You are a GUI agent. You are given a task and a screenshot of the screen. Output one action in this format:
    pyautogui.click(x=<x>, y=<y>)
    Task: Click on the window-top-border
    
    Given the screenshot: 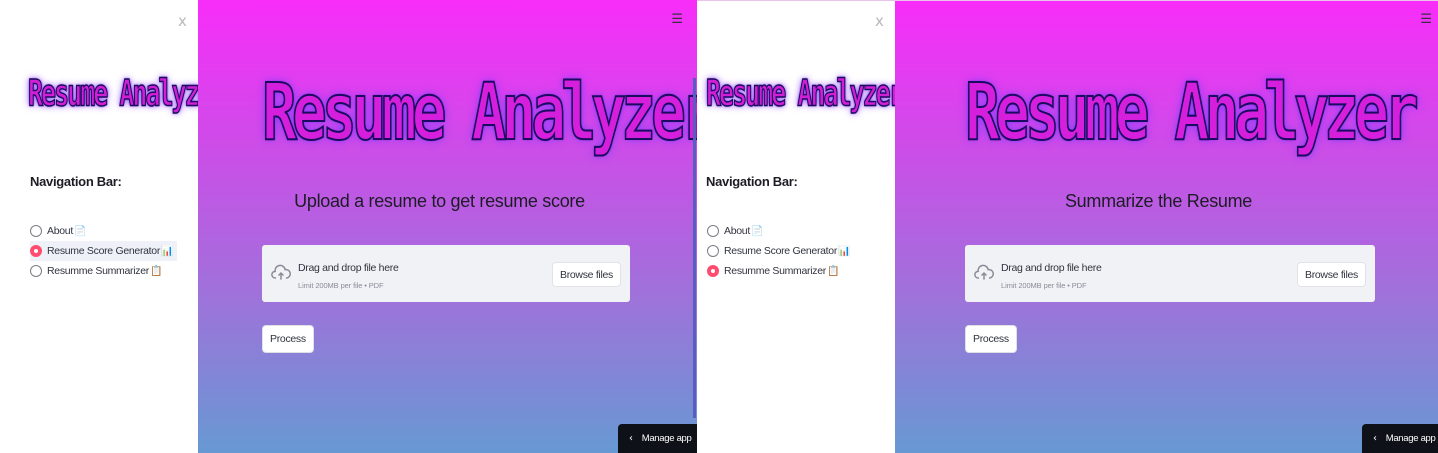 What is the action you would take?
    pyautogui.click(x=1067, y=0)
    